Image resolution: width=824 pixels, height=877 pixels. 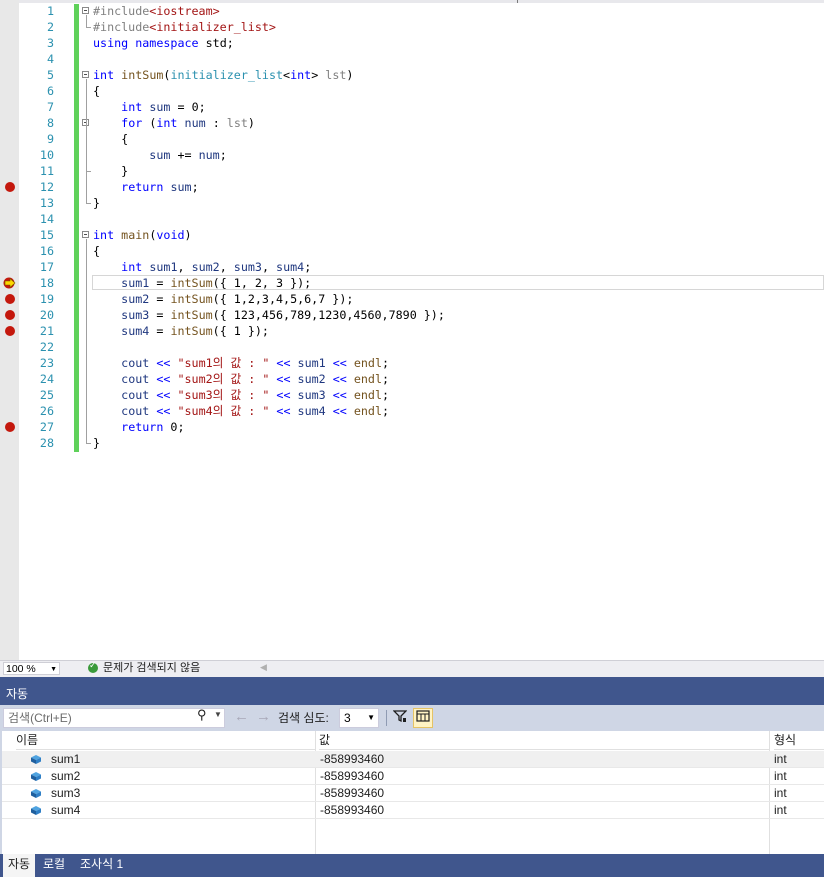 What do you see at coordinates (799, 740) in the screenshot?
I see `column-header-type: 형식` at bounding box center [799, 740].